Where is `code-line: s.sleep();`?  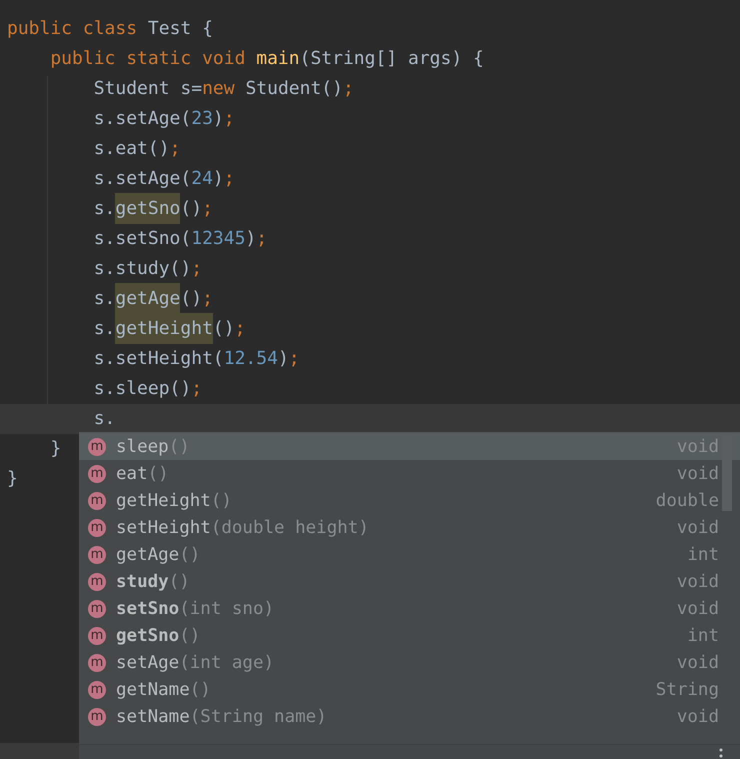 code-line: s.sleep(); is located at coordinates (147, 389).